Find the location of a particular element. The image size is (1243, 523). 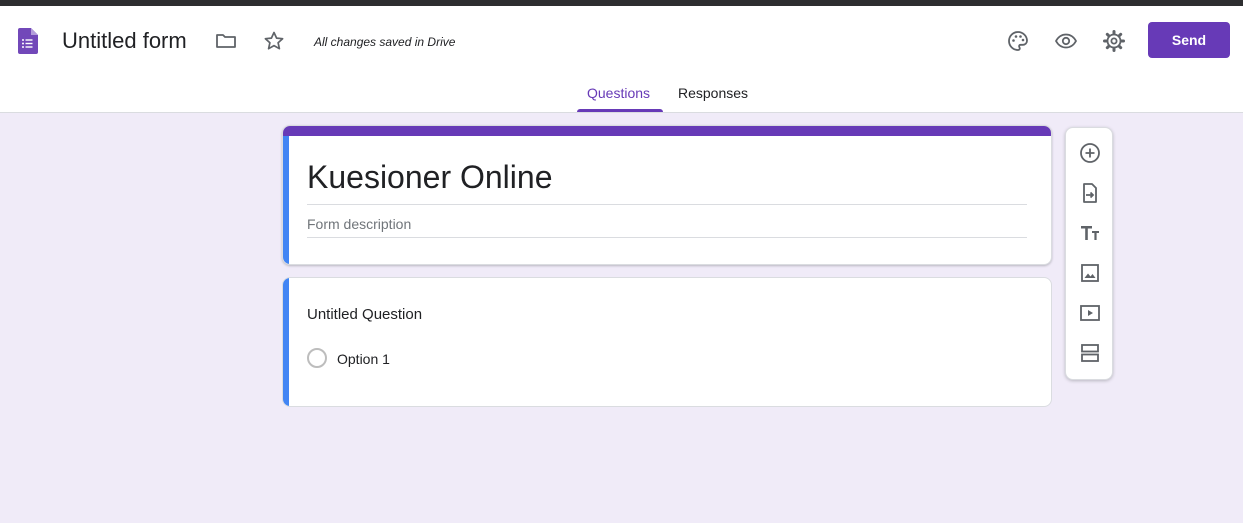

eye-icon is located at coordinates (1066, 41).